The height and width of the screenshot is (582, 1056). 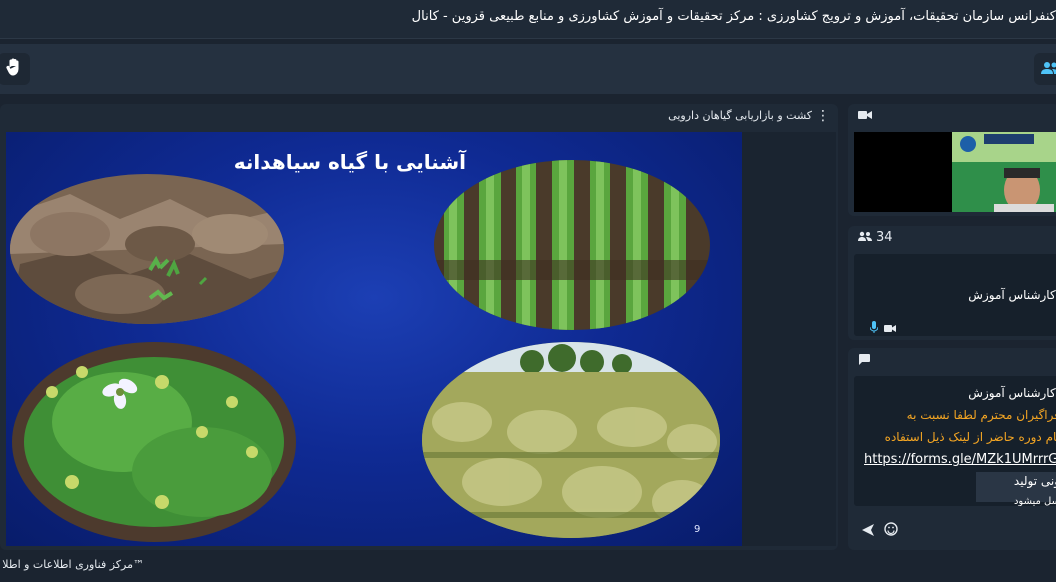 What do you see at coordinates (955, 530) in the screenshot?
I see `chat-input-bar` at bounding box center [955, 530].